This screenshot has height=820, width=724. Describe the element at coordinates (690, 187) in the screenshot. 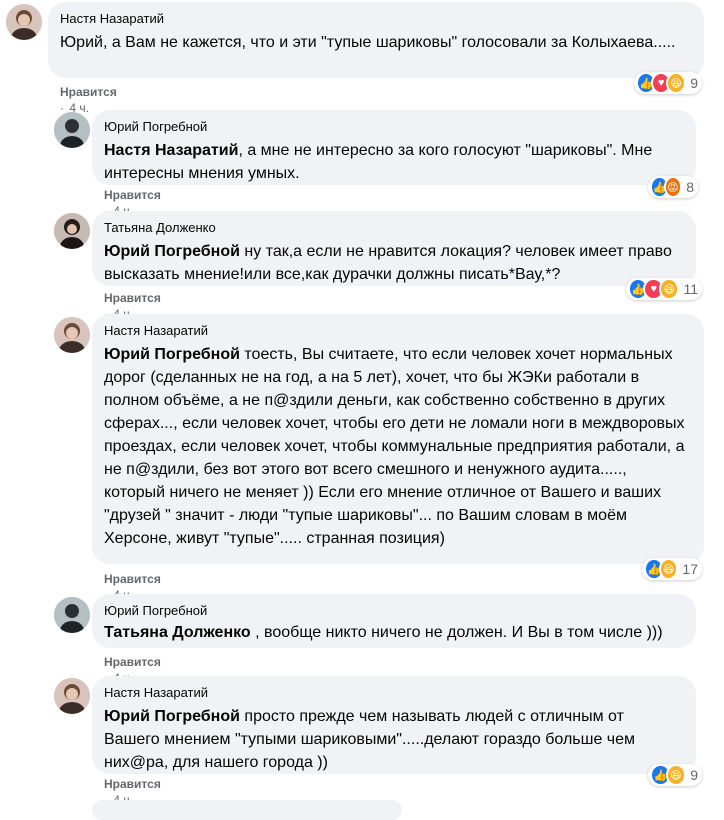

I see `reaction-count: 8` at that location.